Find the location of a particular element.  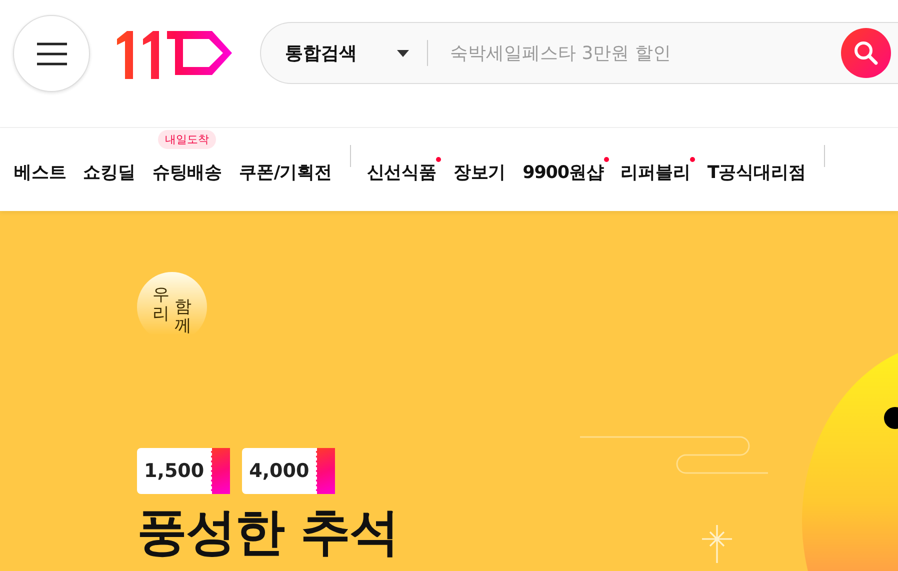

search-field: 숙박세일페스타 3만원 할인 is located at coordinates (644, 53).